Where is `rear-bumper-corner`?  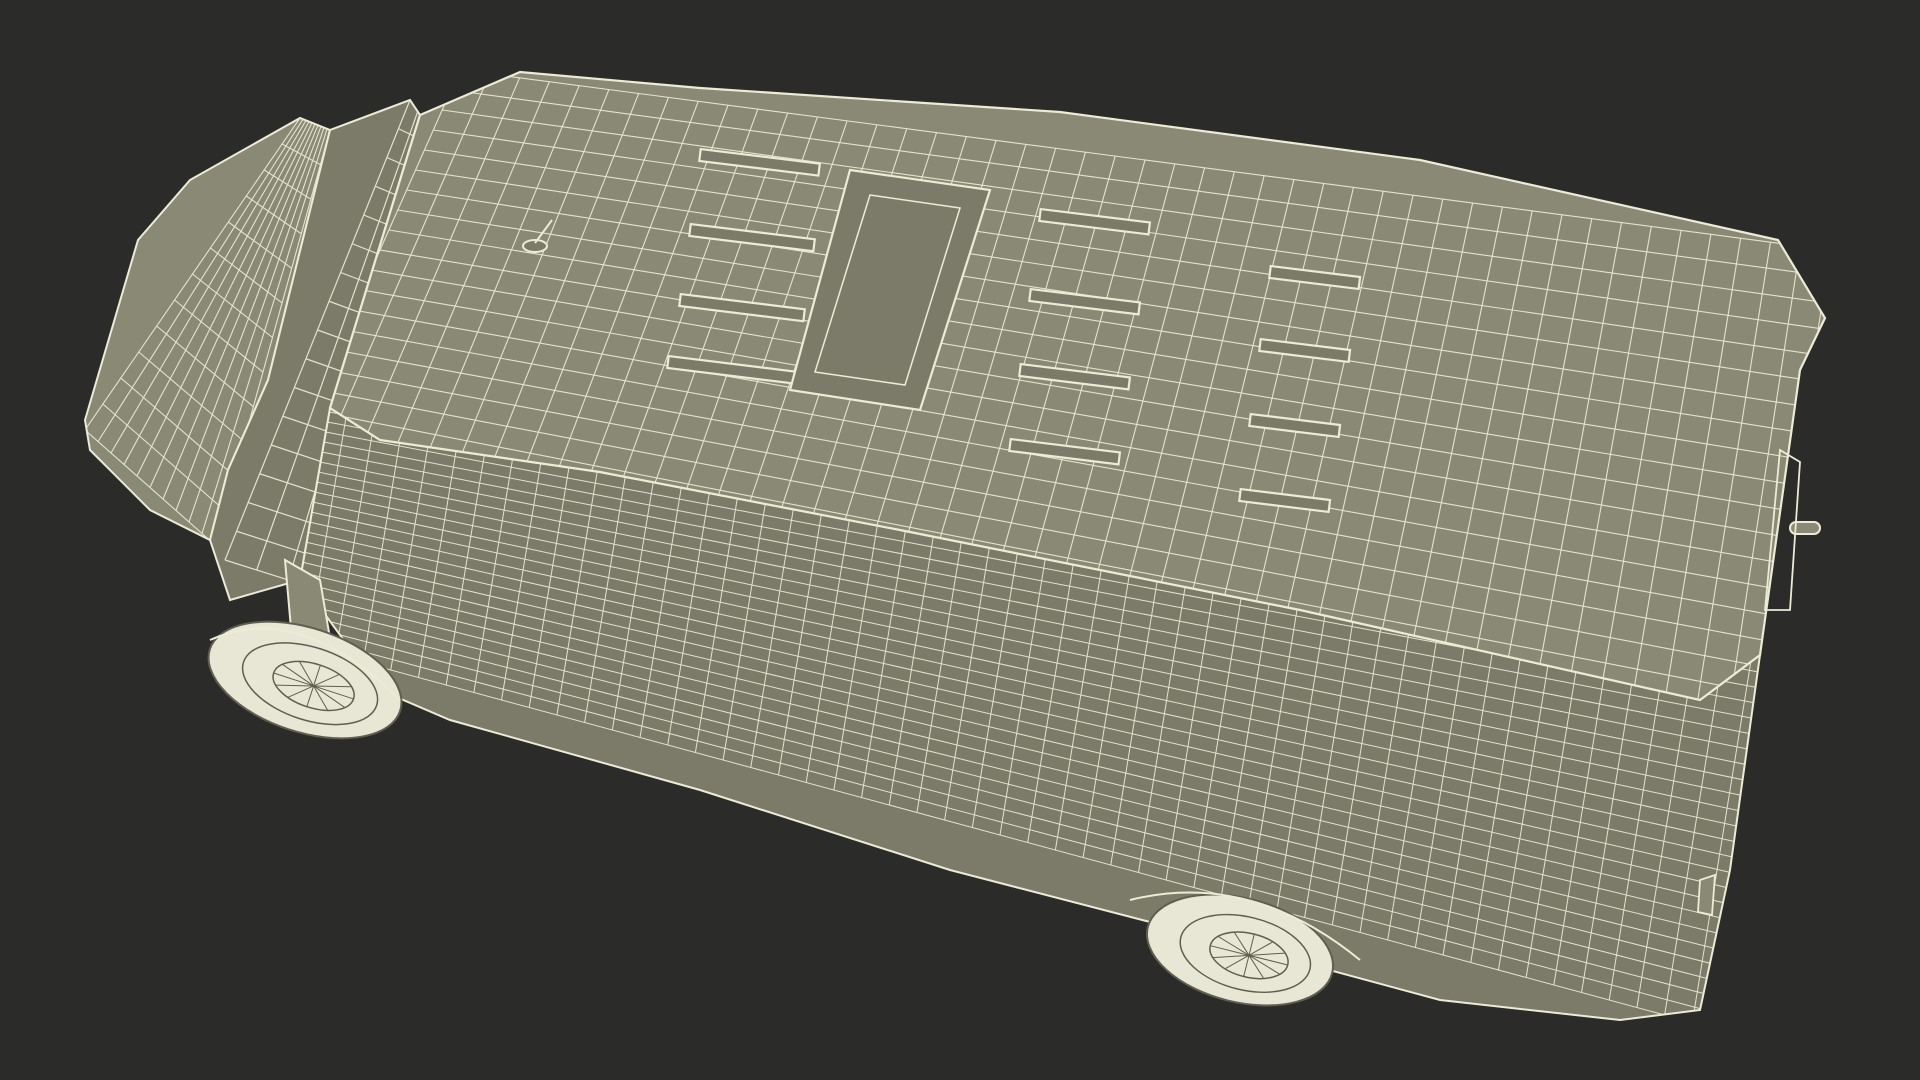 rear-bumper-corner is located at coordinates (1706, 895).